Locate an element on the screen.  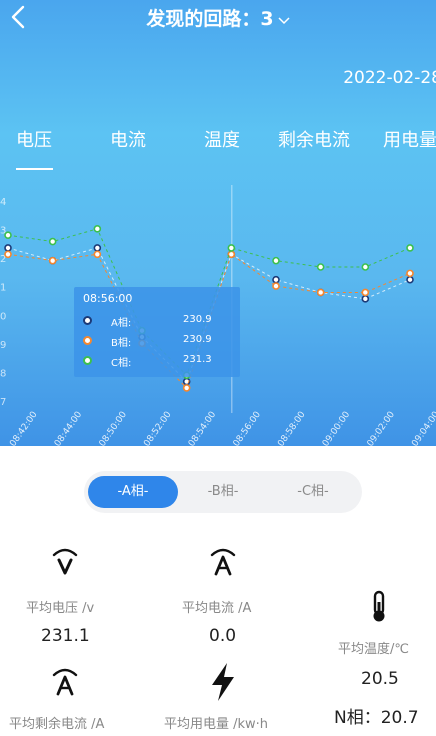
current-a-icon is located at coordinates (223, 562).